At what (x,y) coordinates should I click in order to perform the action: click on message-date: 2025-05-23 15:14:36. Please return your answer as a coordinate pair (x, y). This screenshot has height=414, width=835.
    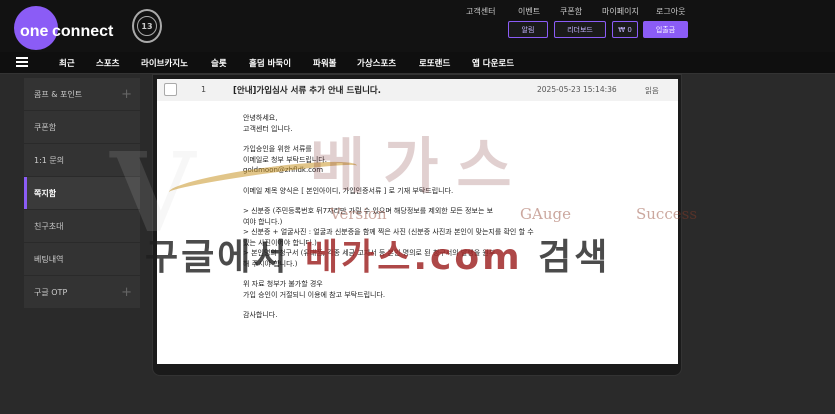
    Looking at the image, I should click on (577, 89).